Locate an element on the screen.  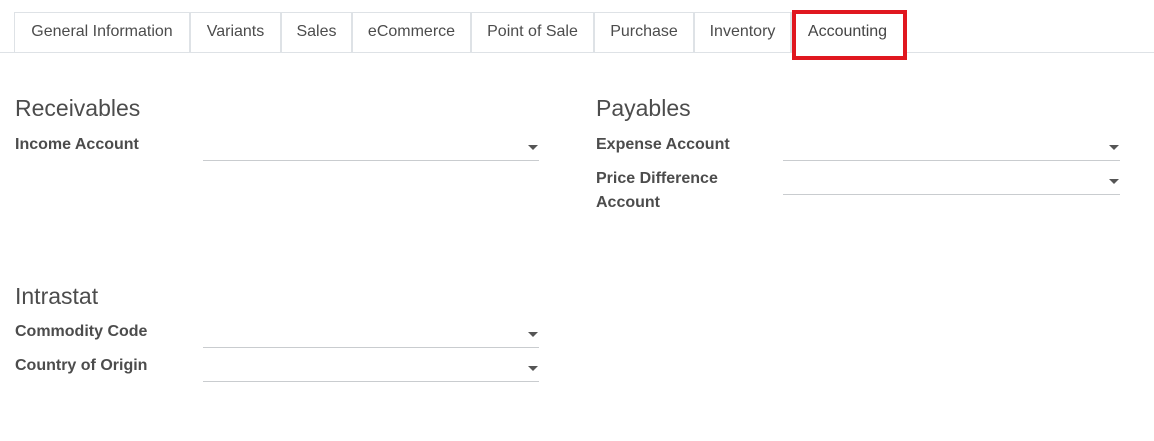
price-difference-label-line2: Account is located at coordinates (628, 202).